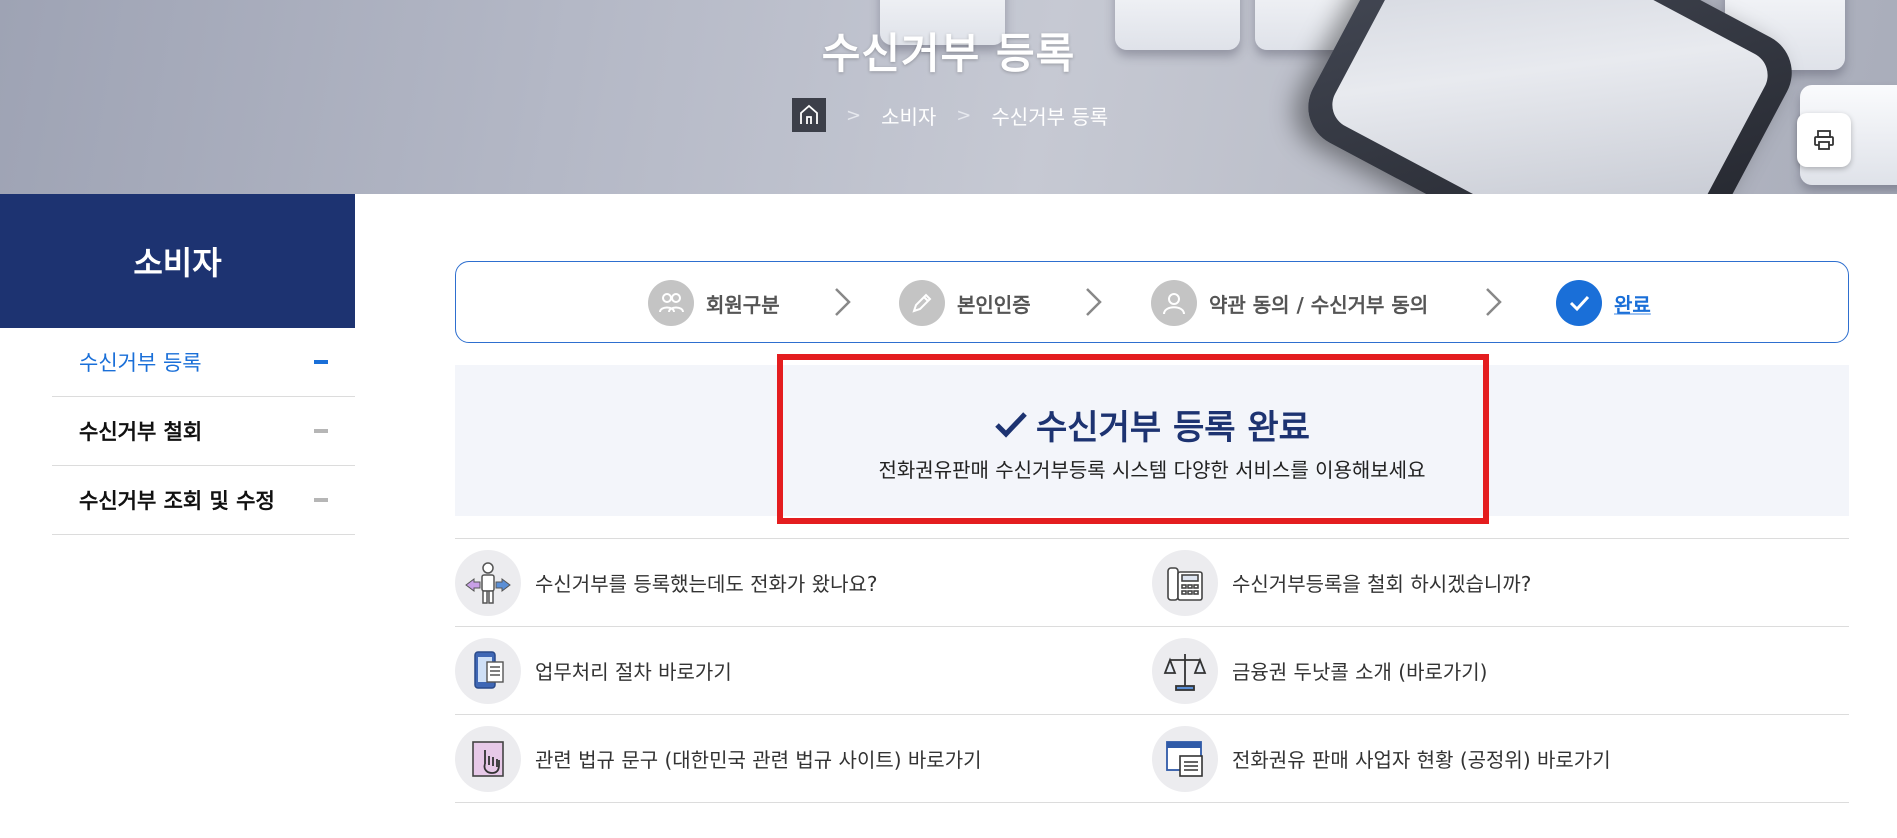 The width and height of the screenshot is (1897, 838). What do you see at coordinates (141, 432) in the screenshot?
I see `sidebar-item-label: 수신거부 철회` at bounding box center [141, 432].